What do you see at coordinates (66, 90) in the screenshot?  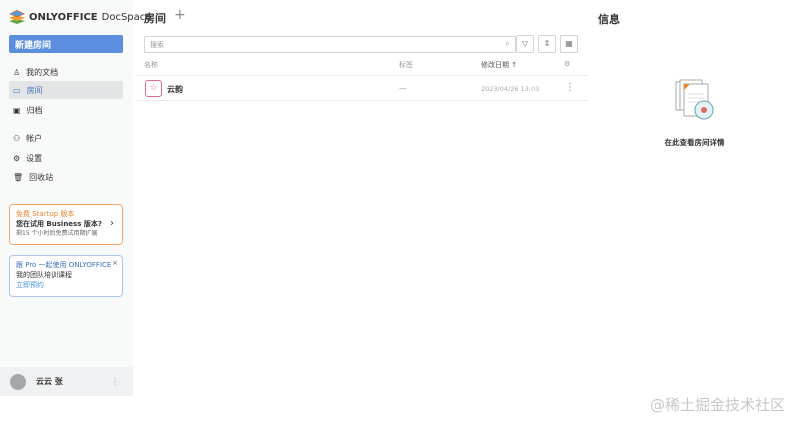 I see `sidebar-item-rooms: ▭ 房间` at bounding box center [66, 90].